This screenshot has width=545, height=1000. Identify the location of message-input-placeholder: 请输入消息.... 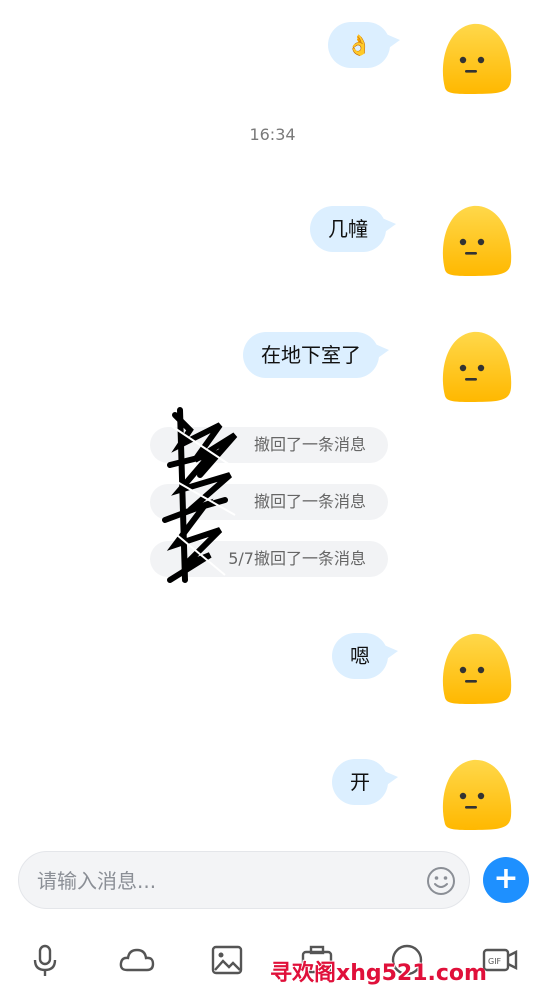
(97, 881).